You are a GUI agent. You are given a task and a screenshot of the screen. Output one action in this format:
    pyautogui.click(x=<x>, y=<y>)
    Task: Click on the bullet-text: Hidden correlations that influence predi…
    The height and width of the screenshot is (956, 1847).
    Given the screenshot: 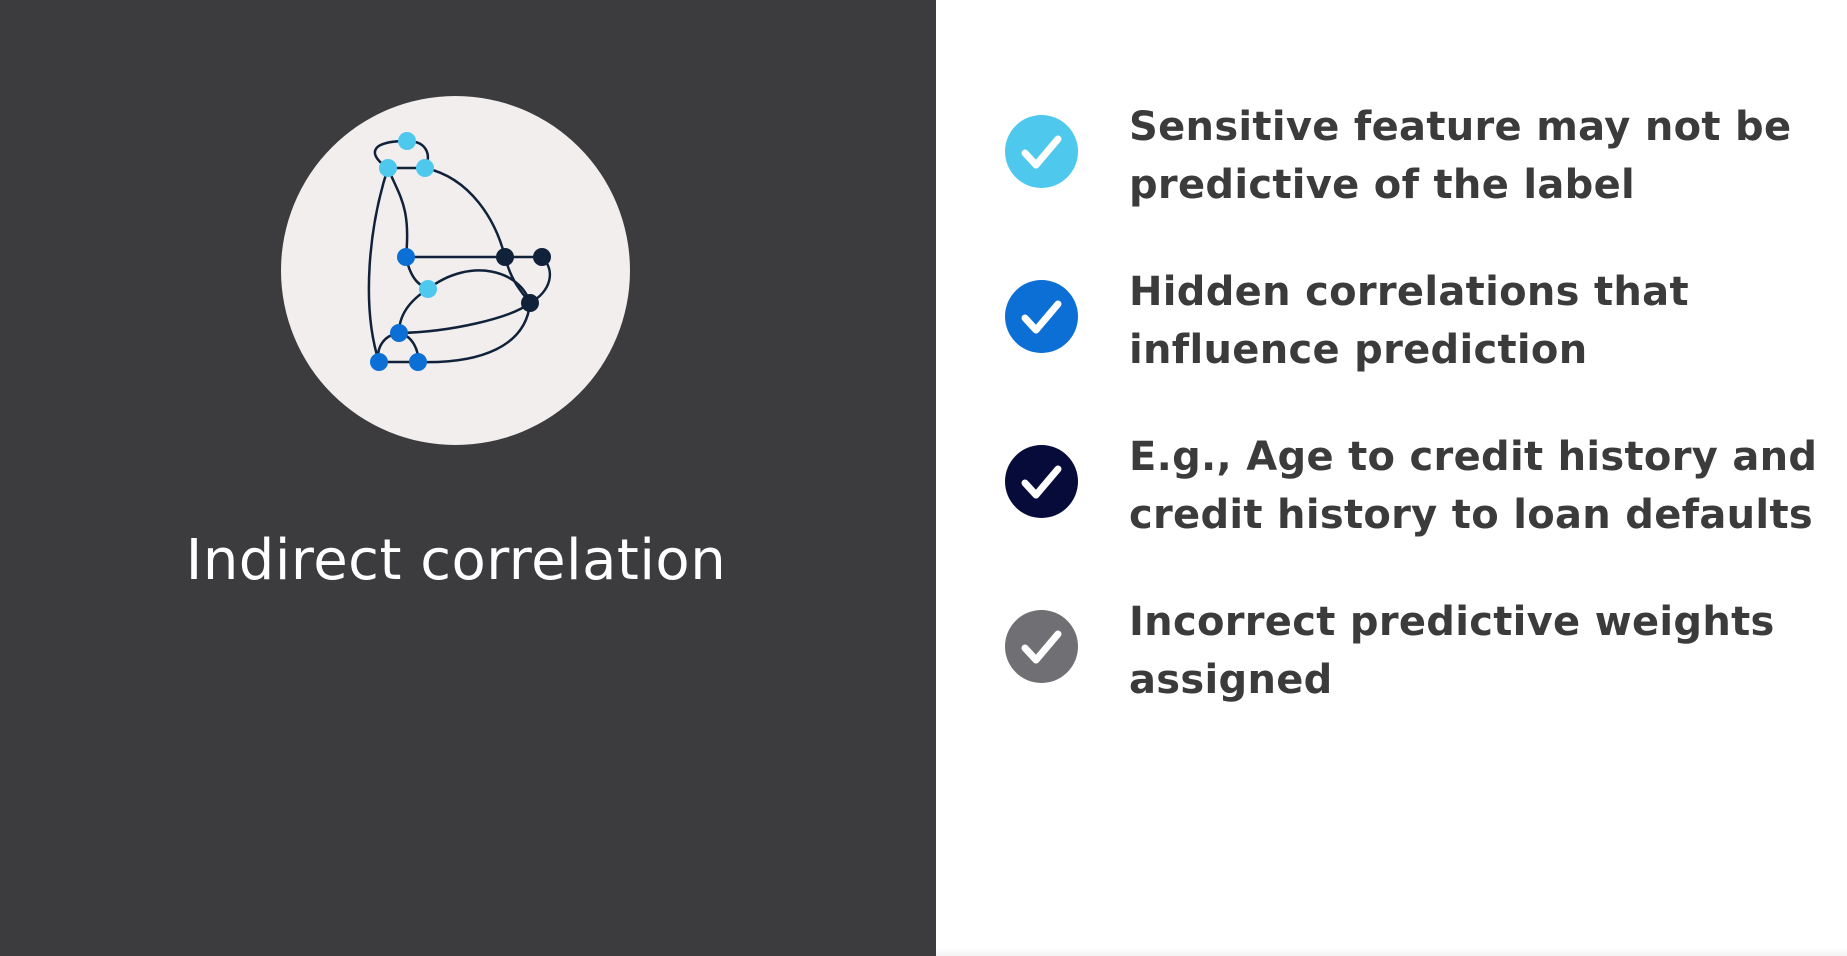 What is the action you would take?
    pyautogui.click(x=1409, y=321)
    